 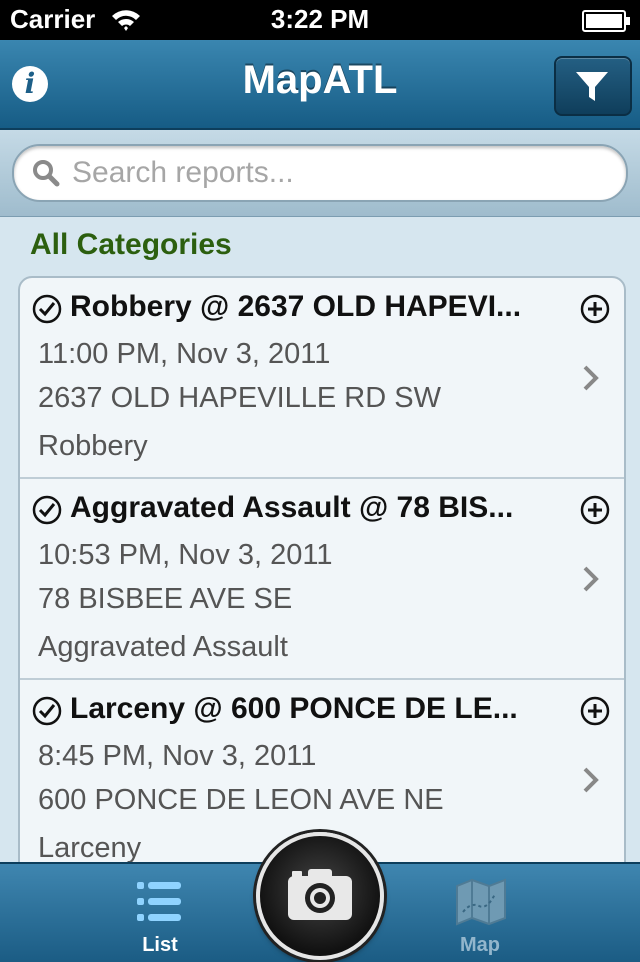 I want to click on section-title: All Categories, so click(x=131, y=244).